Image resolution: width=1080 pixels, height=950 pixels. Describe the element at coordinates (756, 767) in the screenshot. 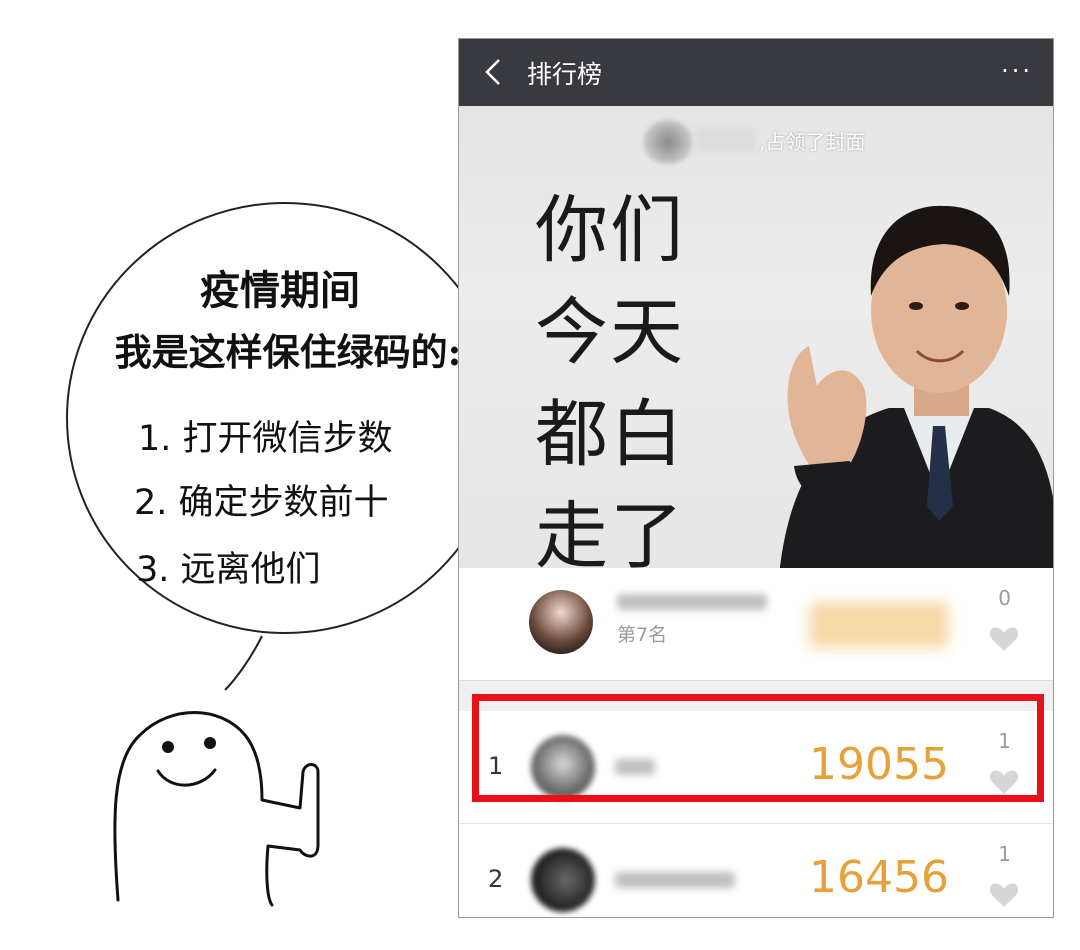

I see `ranking-row: 1 19055 1` at that location.